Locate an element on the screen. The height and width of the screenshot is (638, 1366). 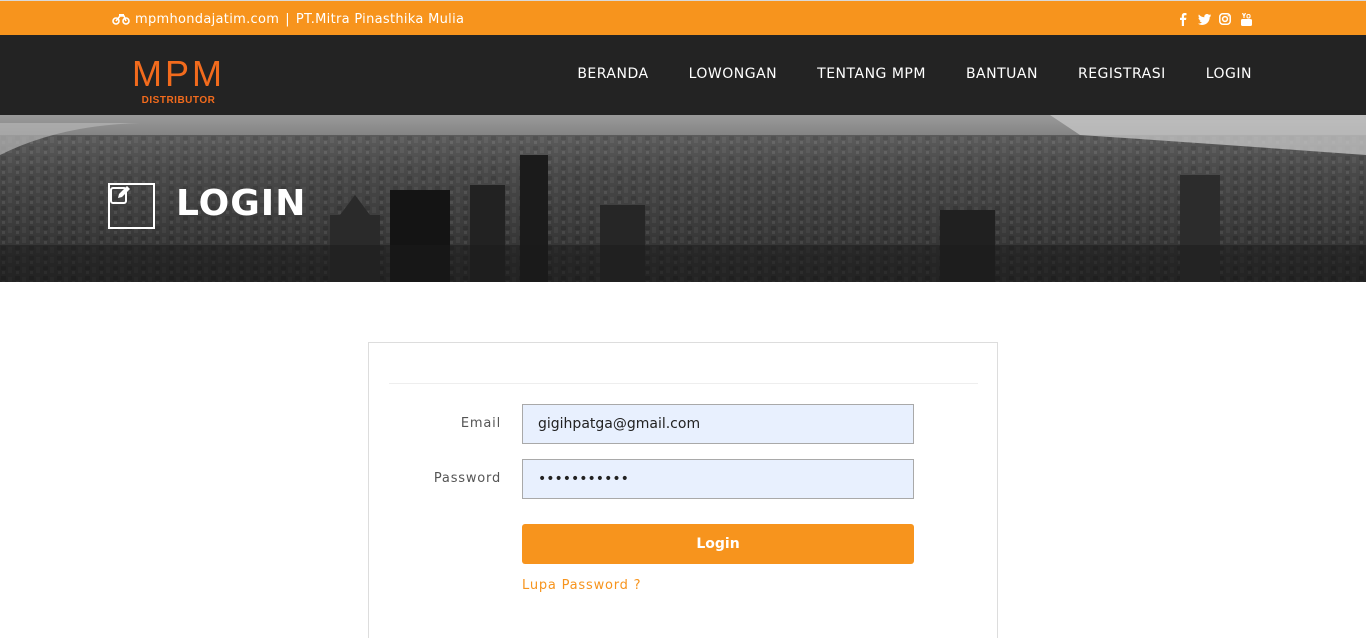
nav-item-bantuan: BANTUAN is located at coordinates (1002, 74).